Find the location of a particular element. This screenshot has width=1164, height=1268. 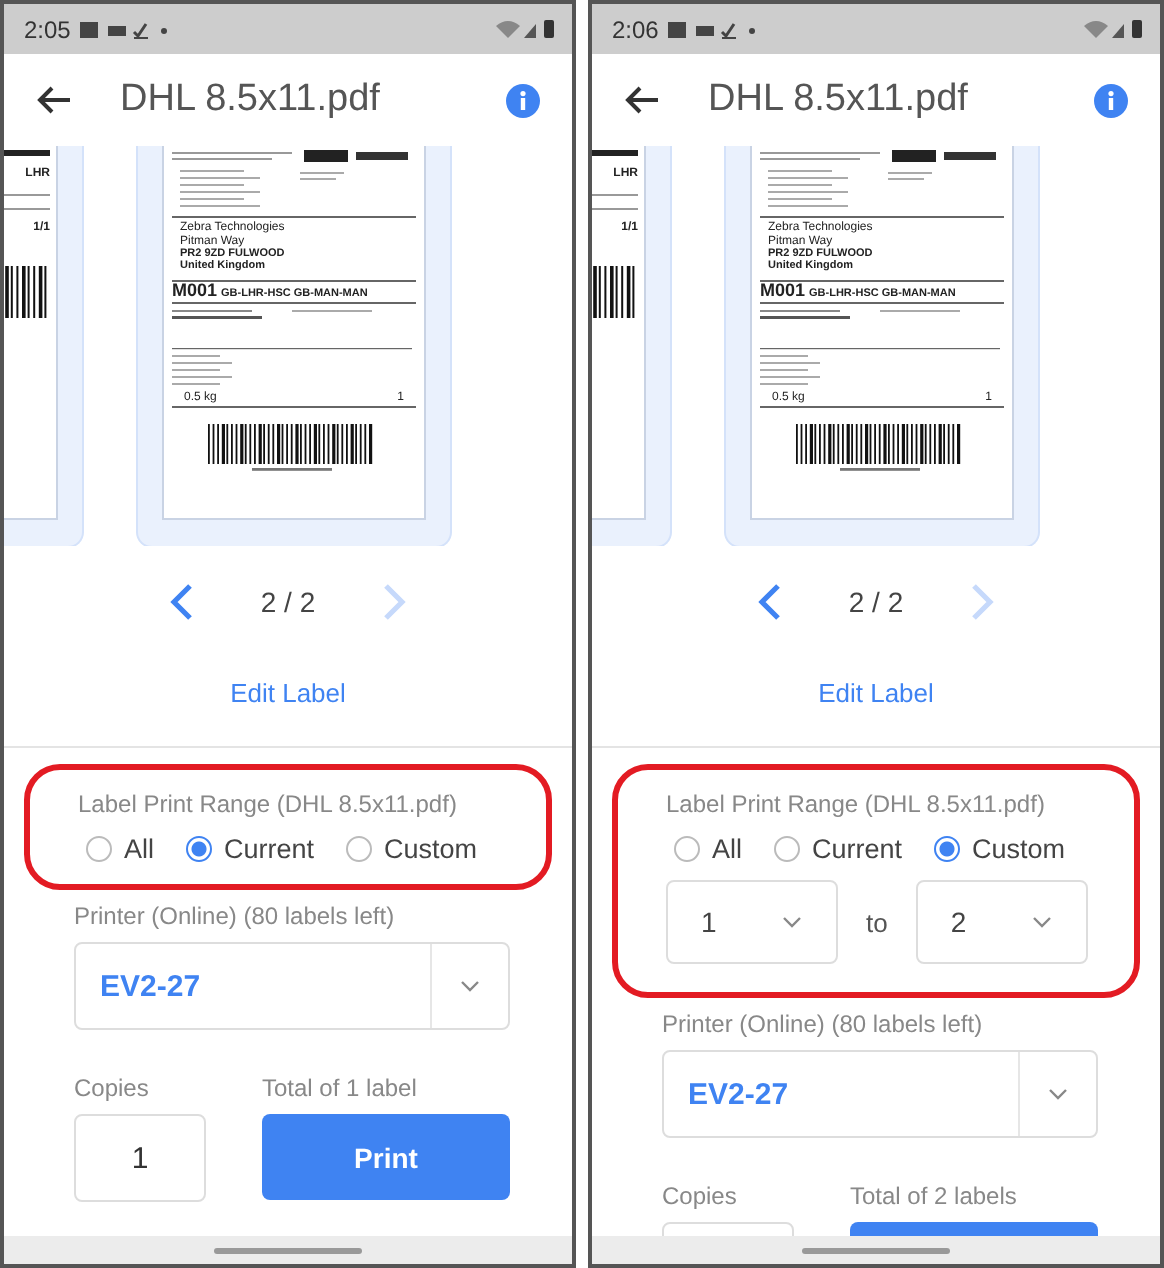

range-separator: to is located at coordinates (877, 922).